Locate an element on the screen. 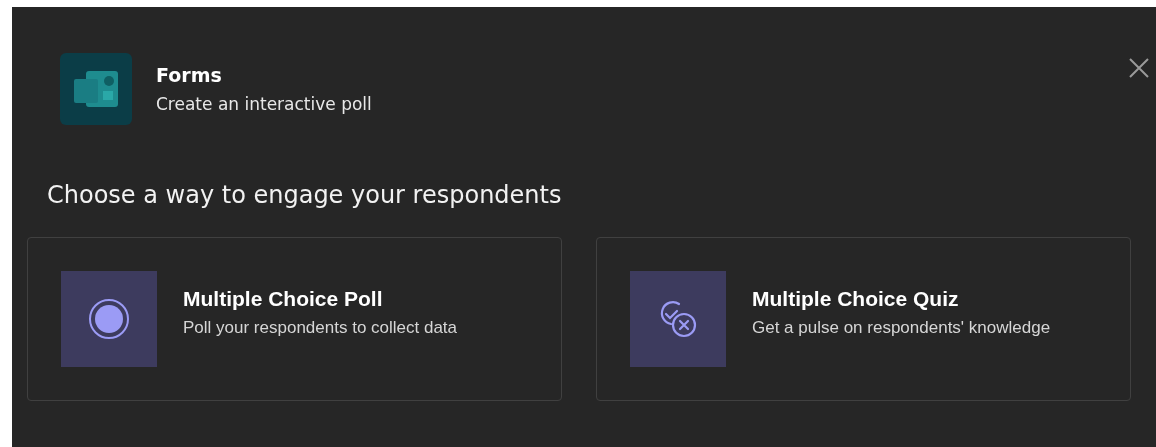 The image size is (1156, 447). app-name: Forms is located at coordinates (189, 75).